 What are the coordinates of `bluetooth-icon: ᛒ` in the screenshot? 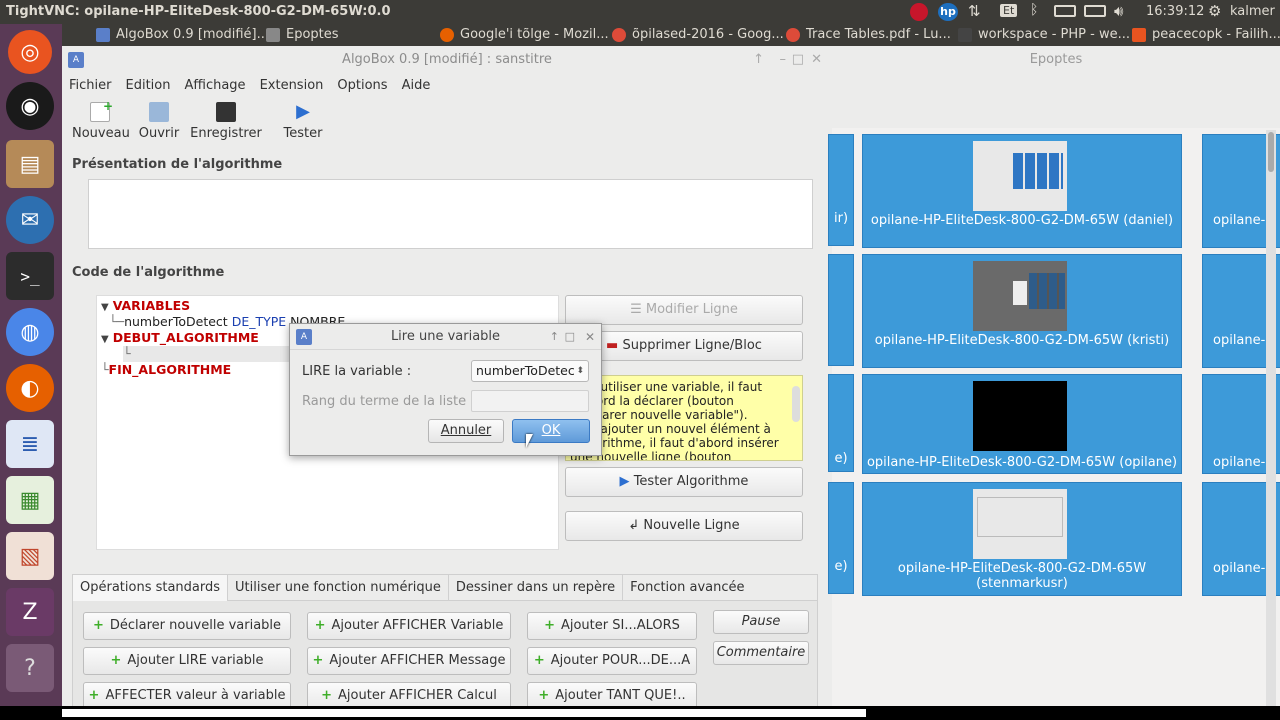 It's located at (1034, 10).